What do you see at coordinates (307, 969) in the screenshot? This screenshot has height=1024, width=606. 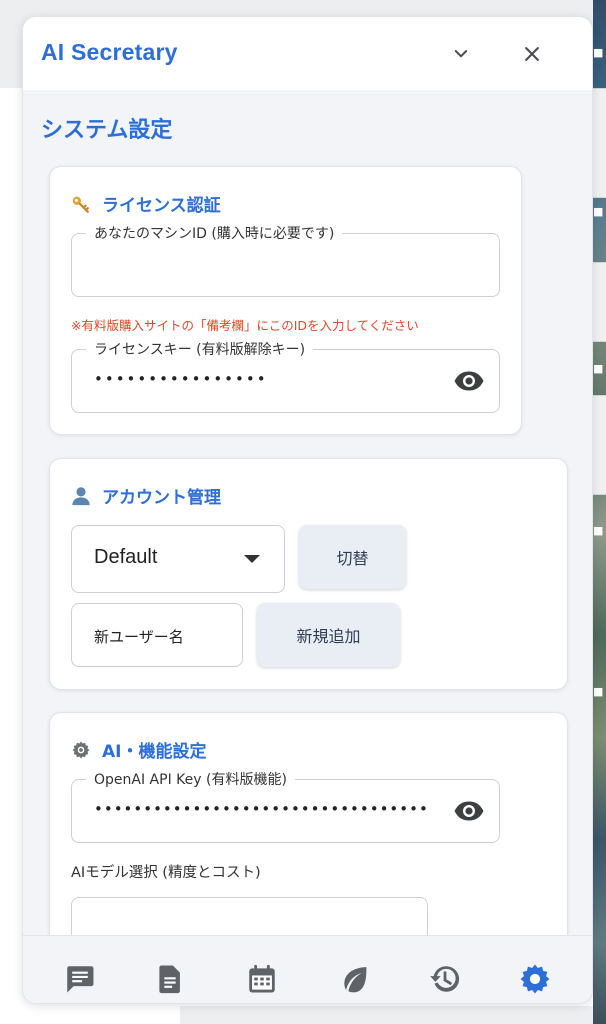 I see `bottom-navigation` at bounding box center [307, 969].